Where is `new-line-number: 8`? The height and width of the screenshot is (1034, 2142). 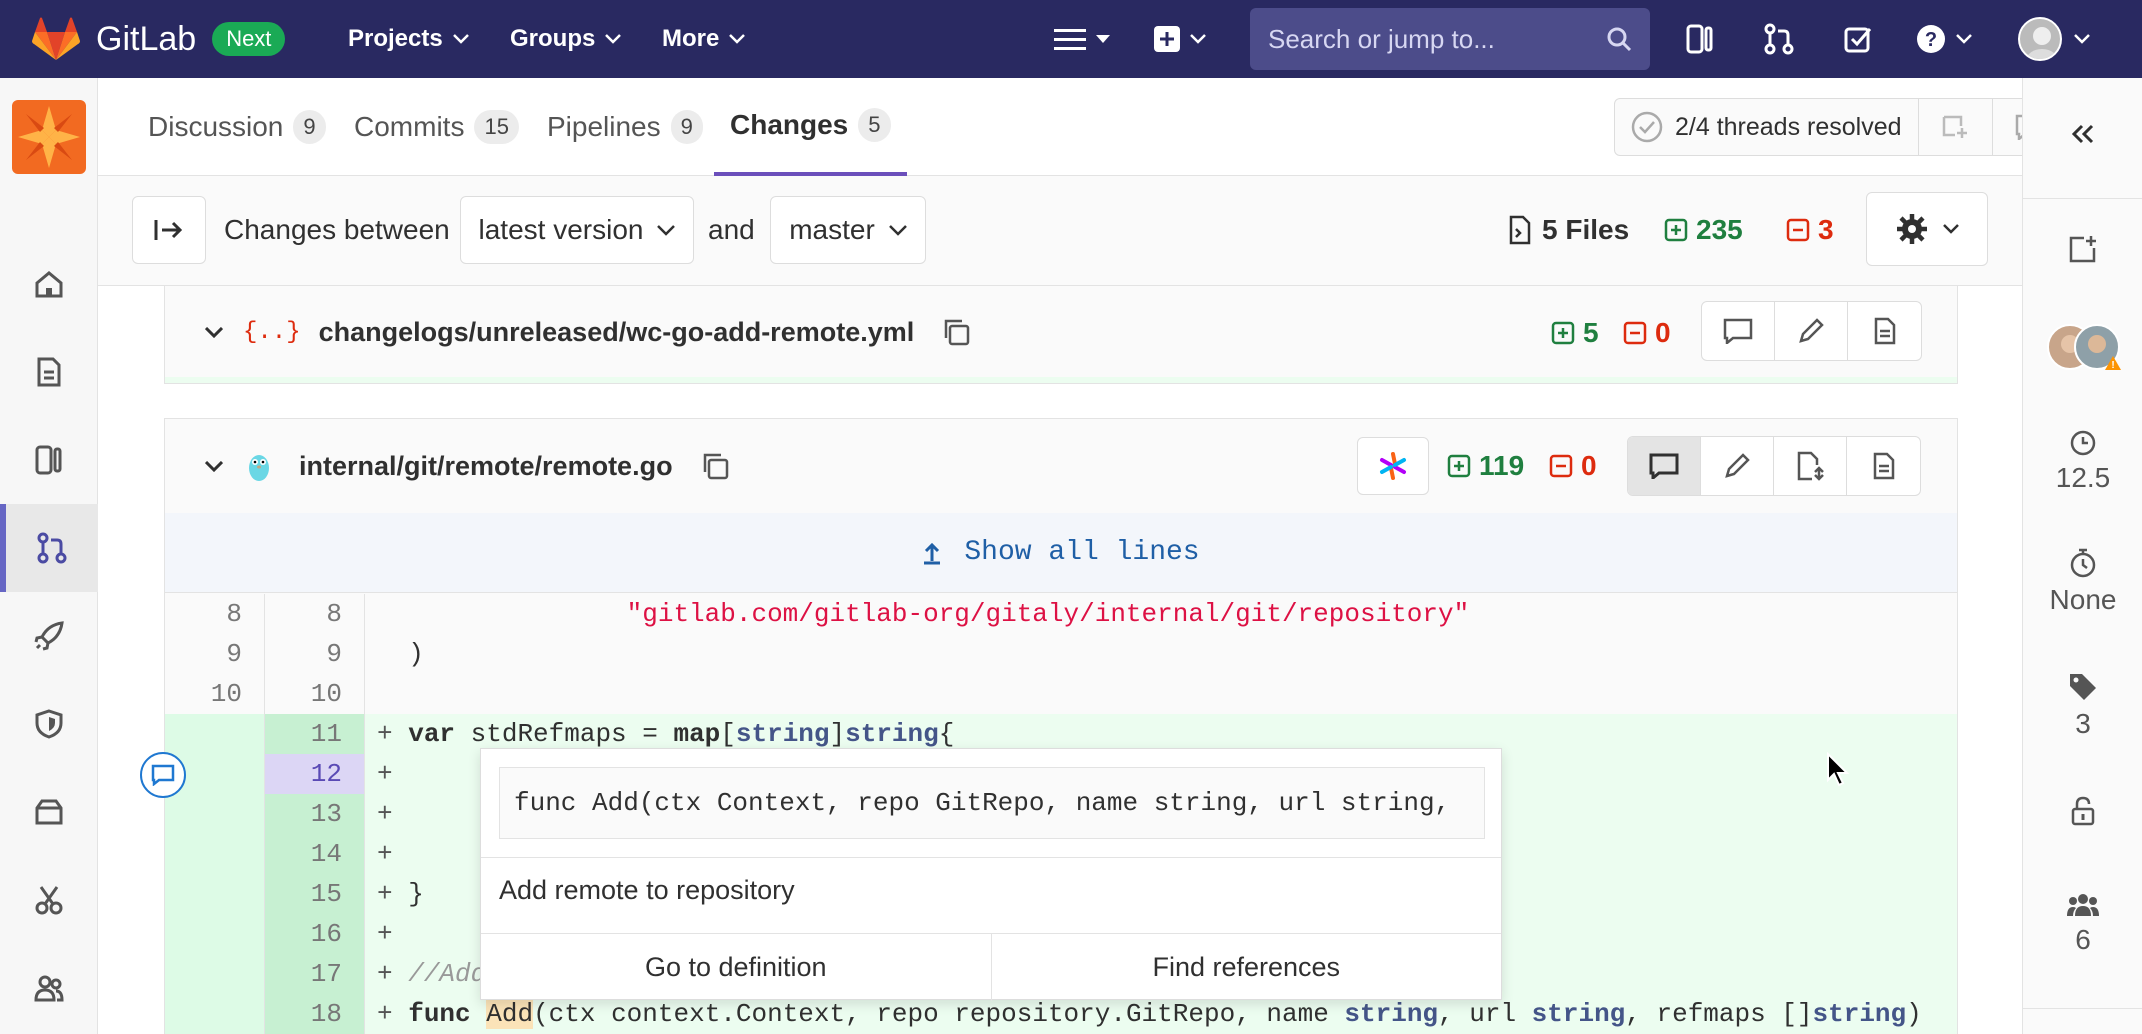
new-line-number: 8 is located at coordinates (315, 614).